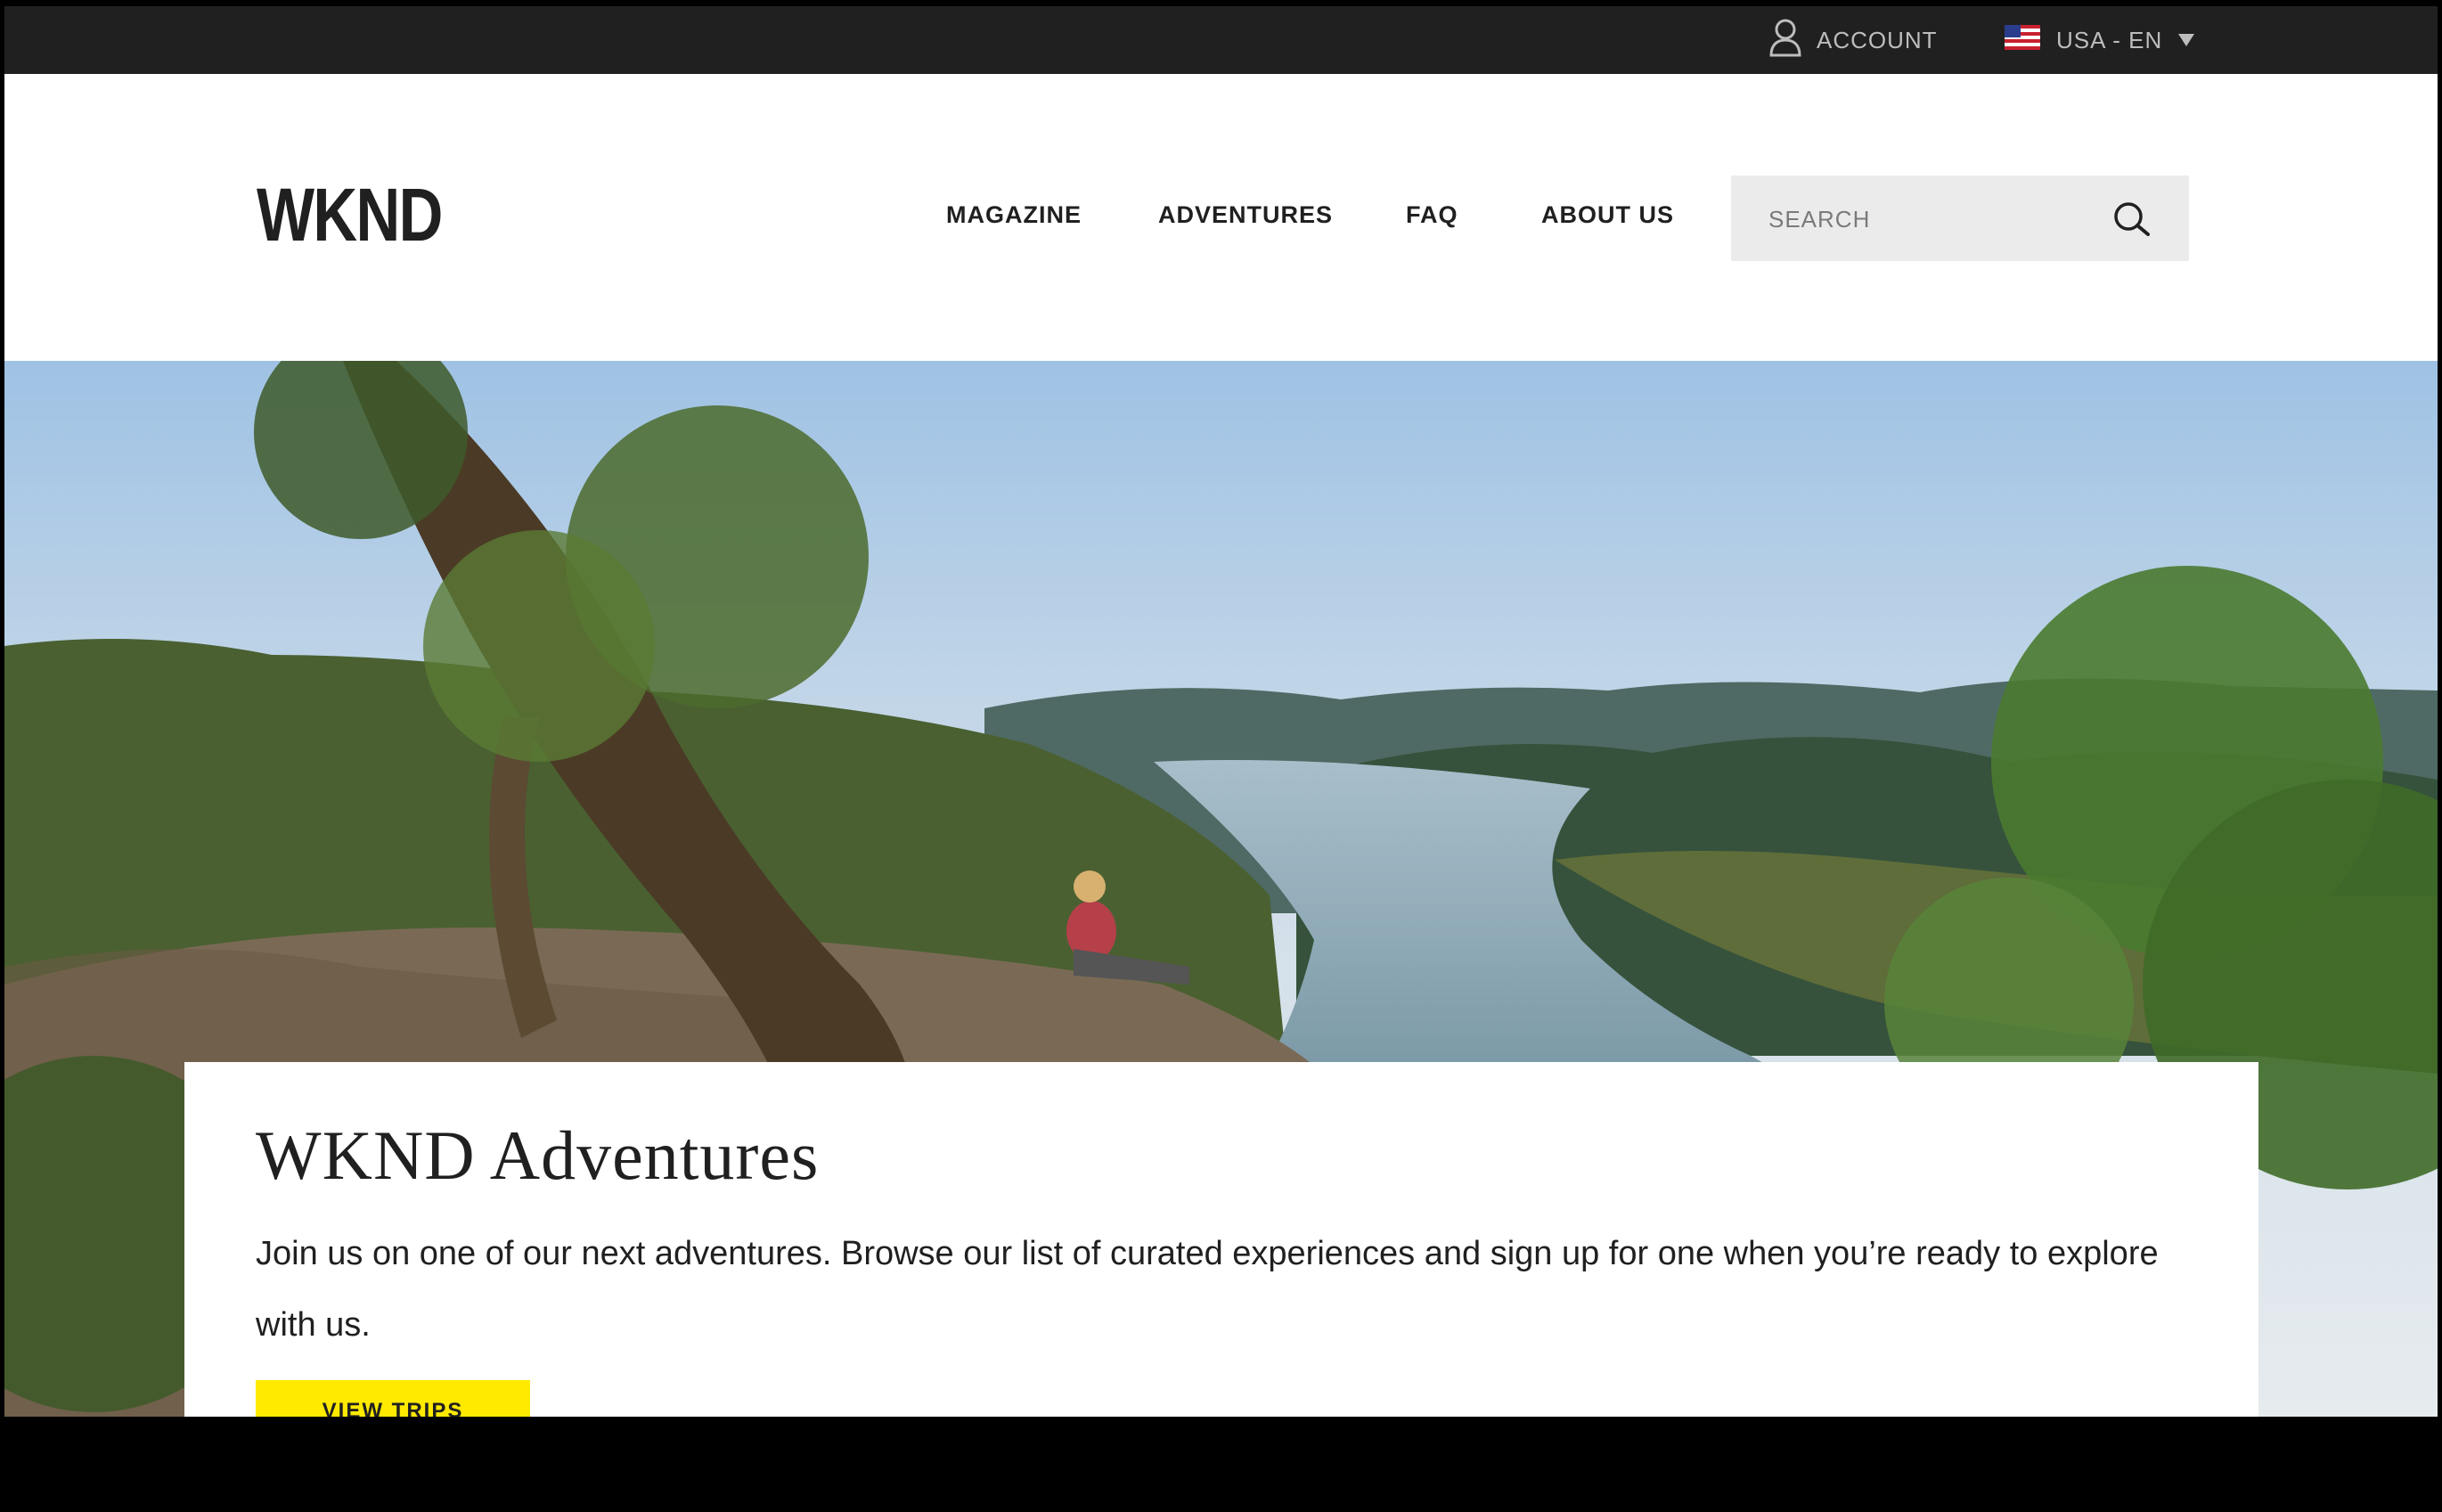  What do you see at coordinates (2109, 39) in the screenshot?
I see `locale-label: USA - EN` at bounding box center [2109, 39].